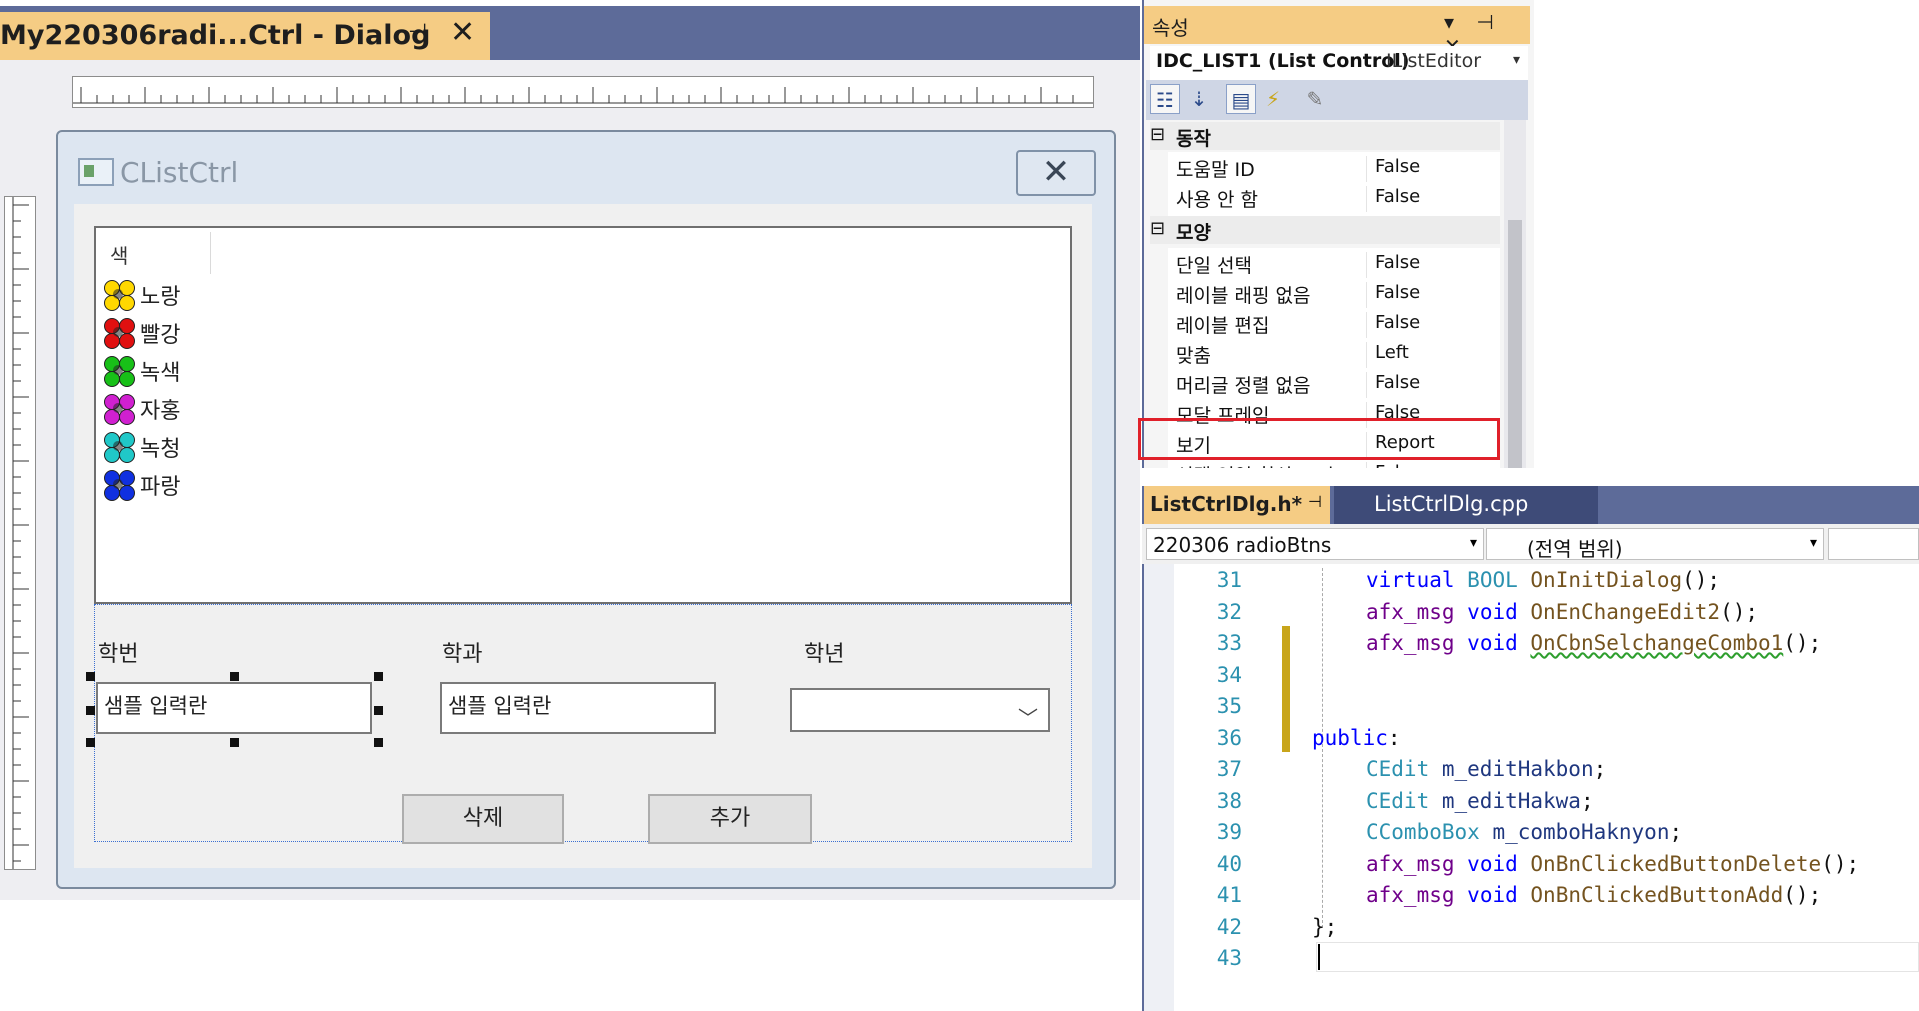  What do you see at coordinates (1214, 266) in the screenshot?
I see `property-name: 단일 선택` at bounding box center [1214, 266].